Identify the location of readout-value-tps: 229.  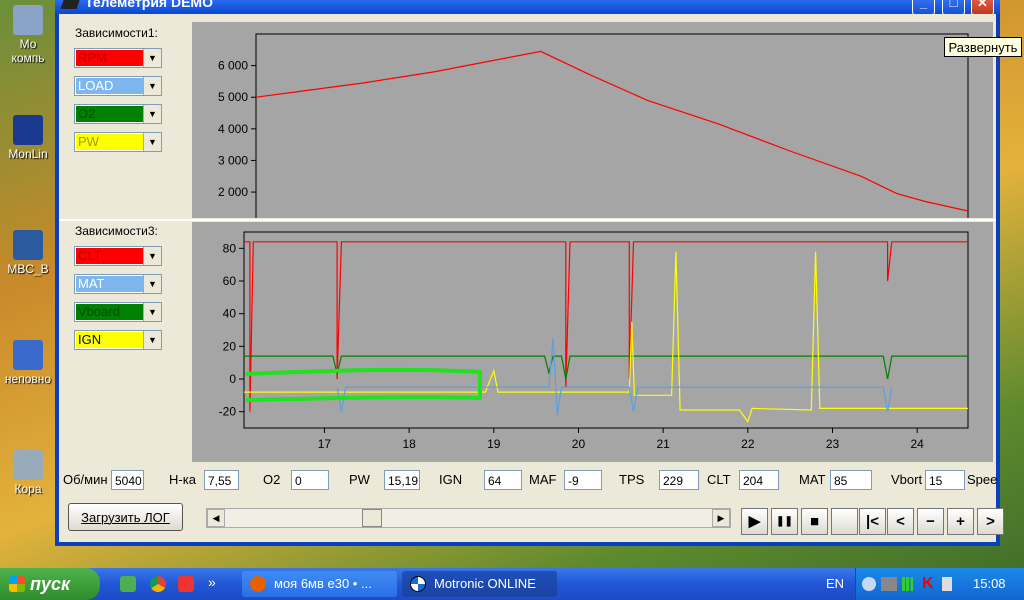
(679, 480).